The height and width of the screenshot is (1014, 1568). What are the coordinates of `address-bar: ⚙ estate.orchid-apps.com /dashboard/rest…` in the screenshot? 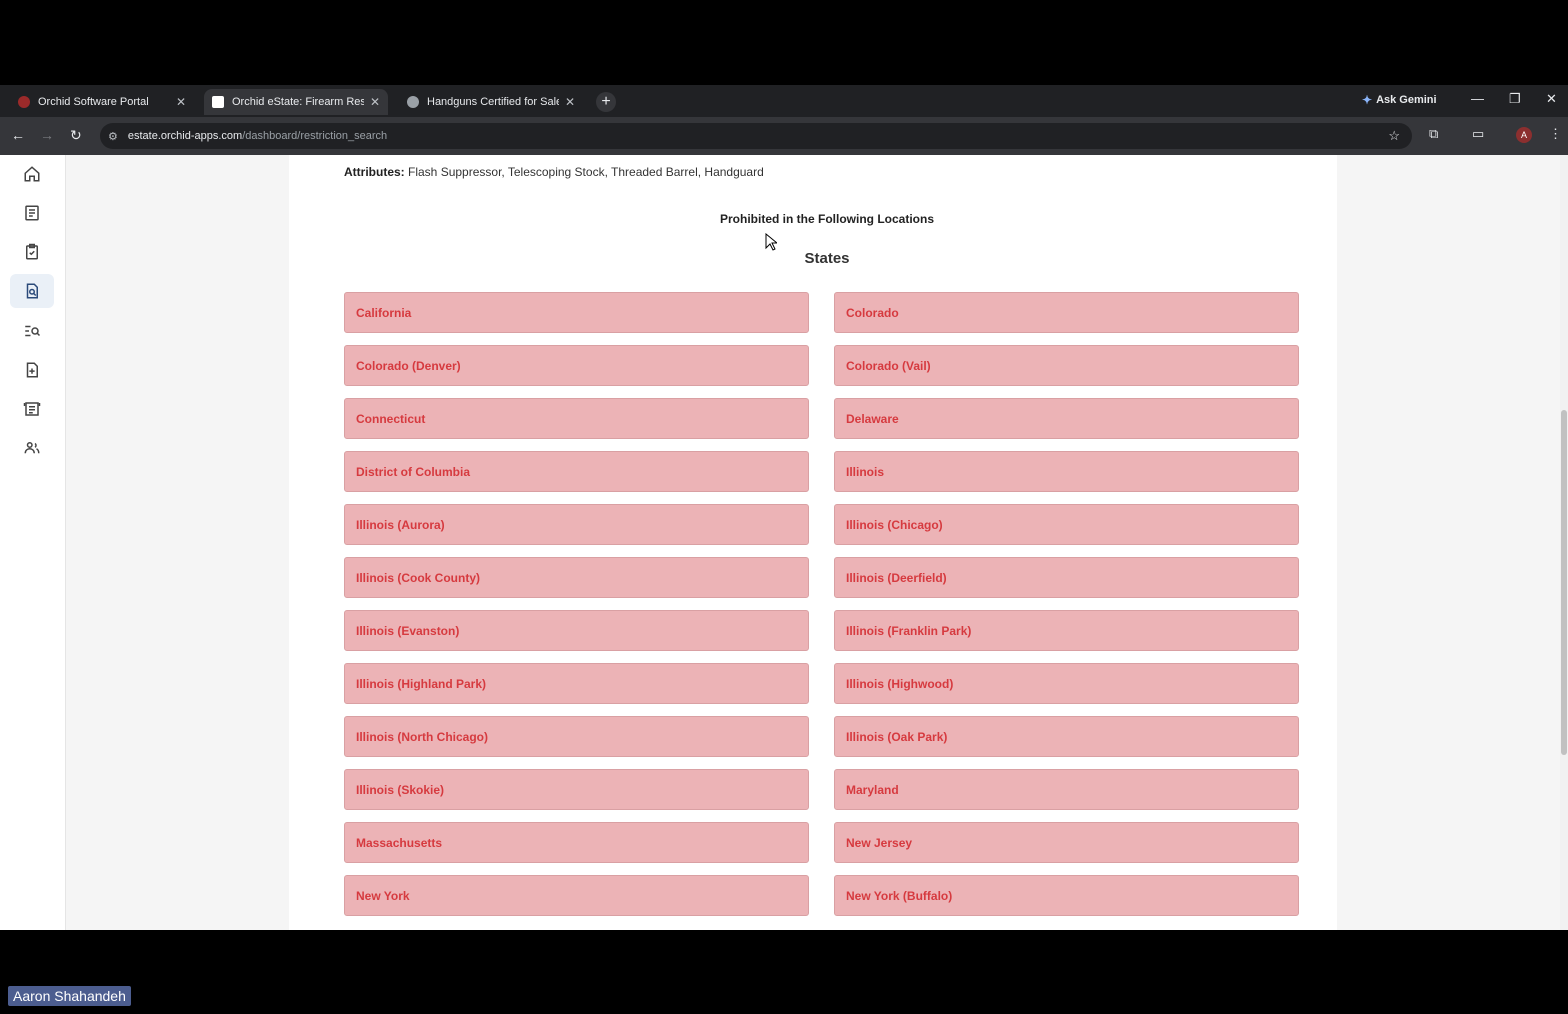 It's located at (756, 136).